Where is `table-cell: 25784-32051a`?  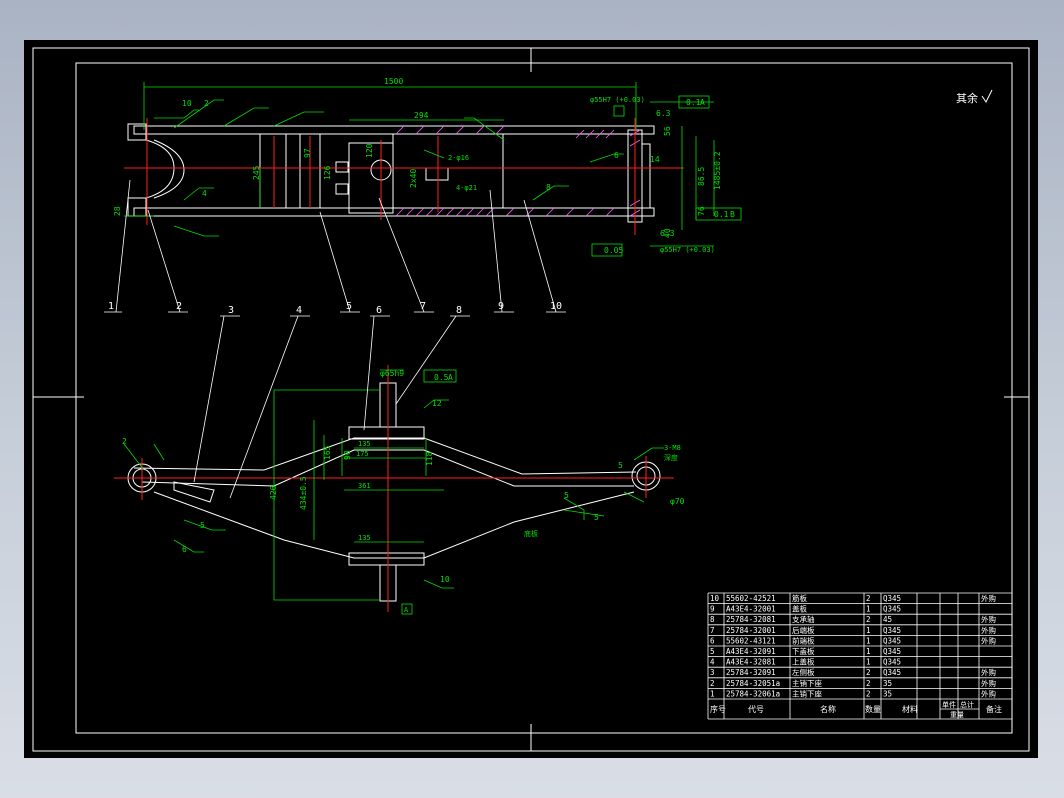
table-cell: 25784-32051a is located at coordinates (753, 683).